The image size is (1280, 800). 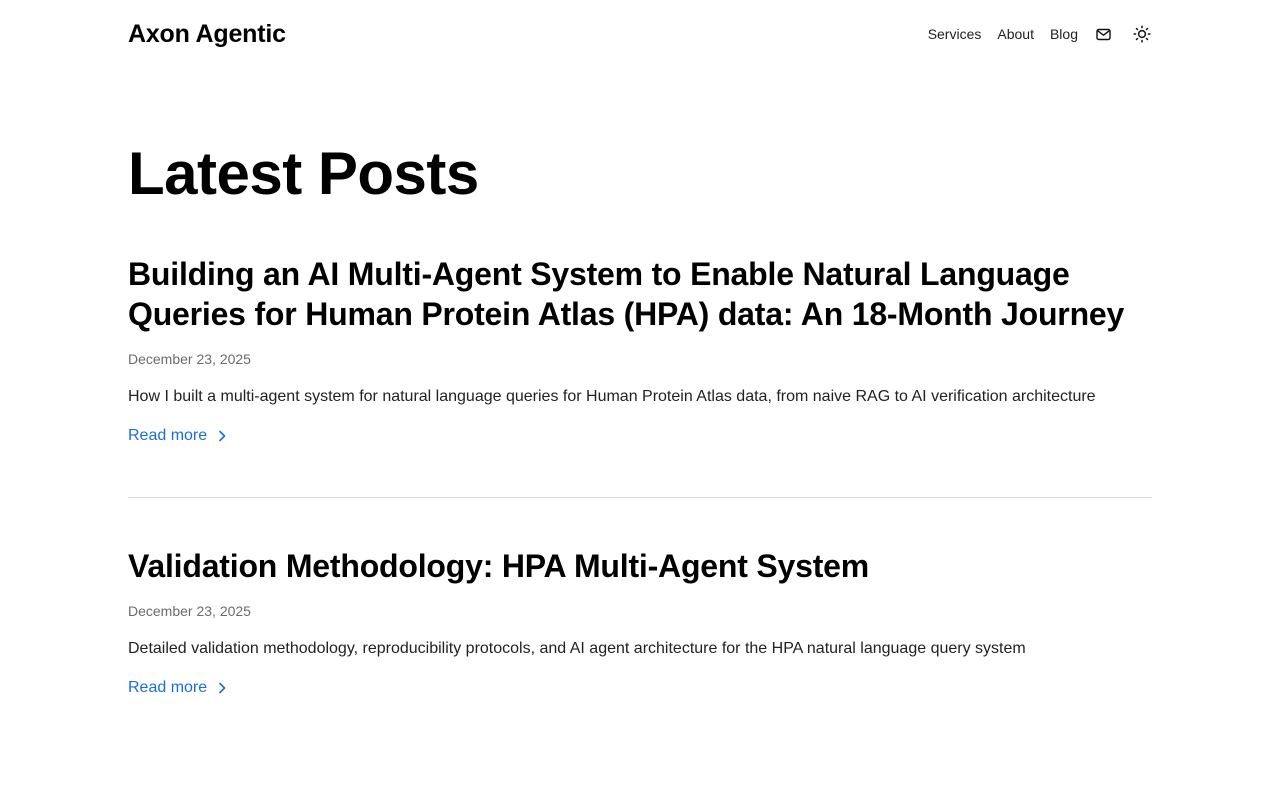 I want to click on post-divider, so click(x=640, y=497).